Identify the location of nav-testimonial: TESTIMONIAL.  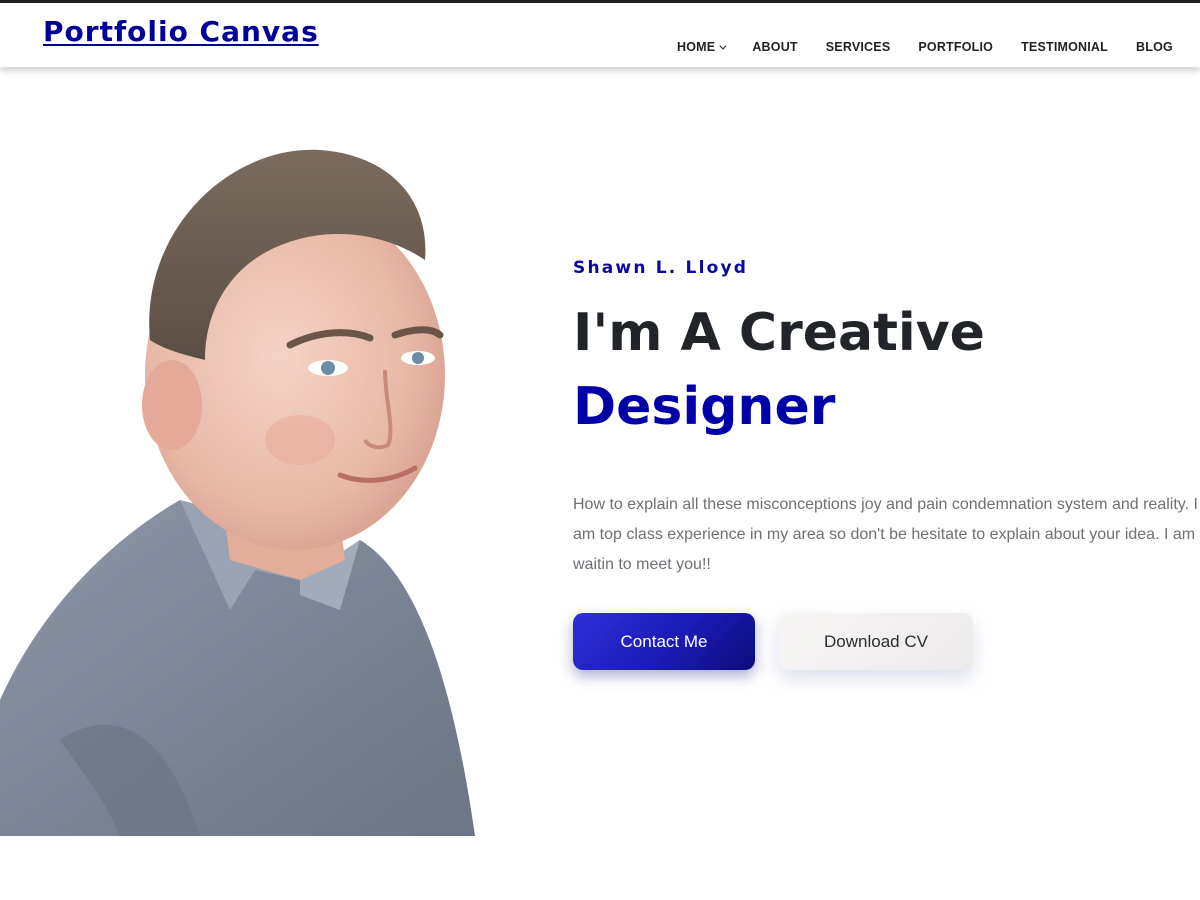
(1064, 47).